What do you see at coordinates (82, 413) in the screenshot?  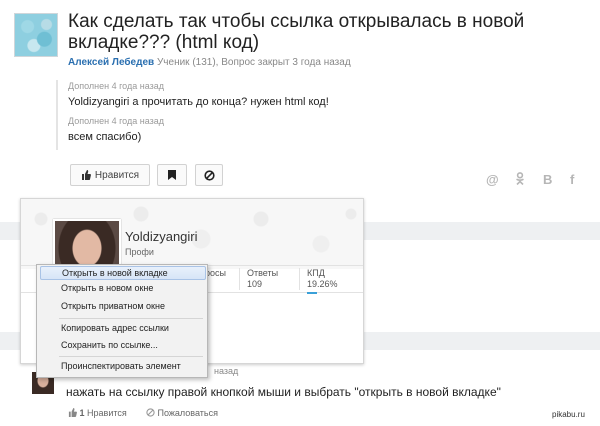 I see `answer-like-count: 1` at bounding box center [82, 413].